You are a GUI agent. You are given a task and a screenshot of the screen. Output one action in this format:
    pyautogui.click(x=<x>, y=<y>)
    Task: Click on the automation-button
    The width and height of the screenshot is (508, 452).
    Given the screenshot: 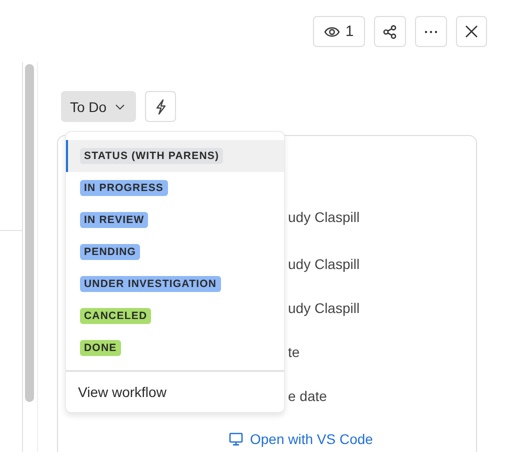 What is the action you would take?
    pyautogui.click(x=160, y=106)
    